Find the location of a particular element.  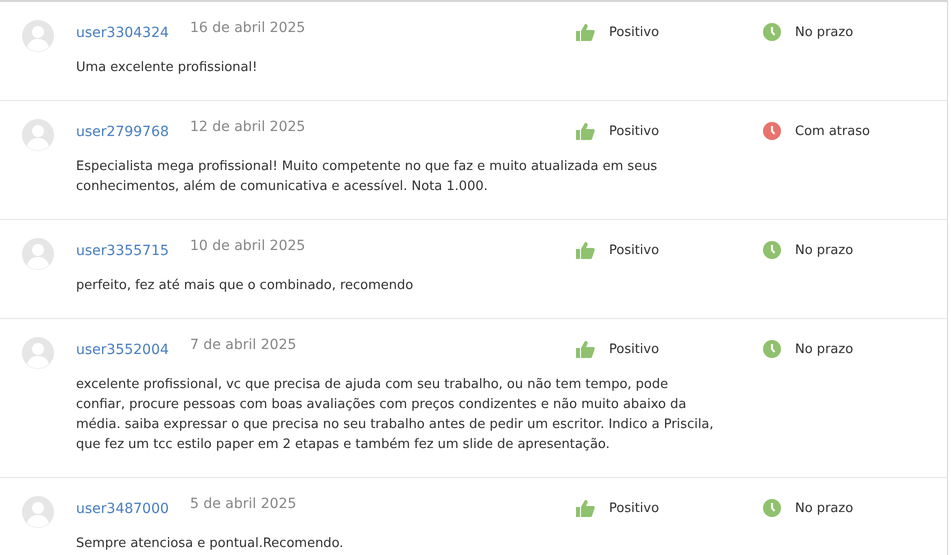

username-link: user3552004 is located at coordinates (133, 350).